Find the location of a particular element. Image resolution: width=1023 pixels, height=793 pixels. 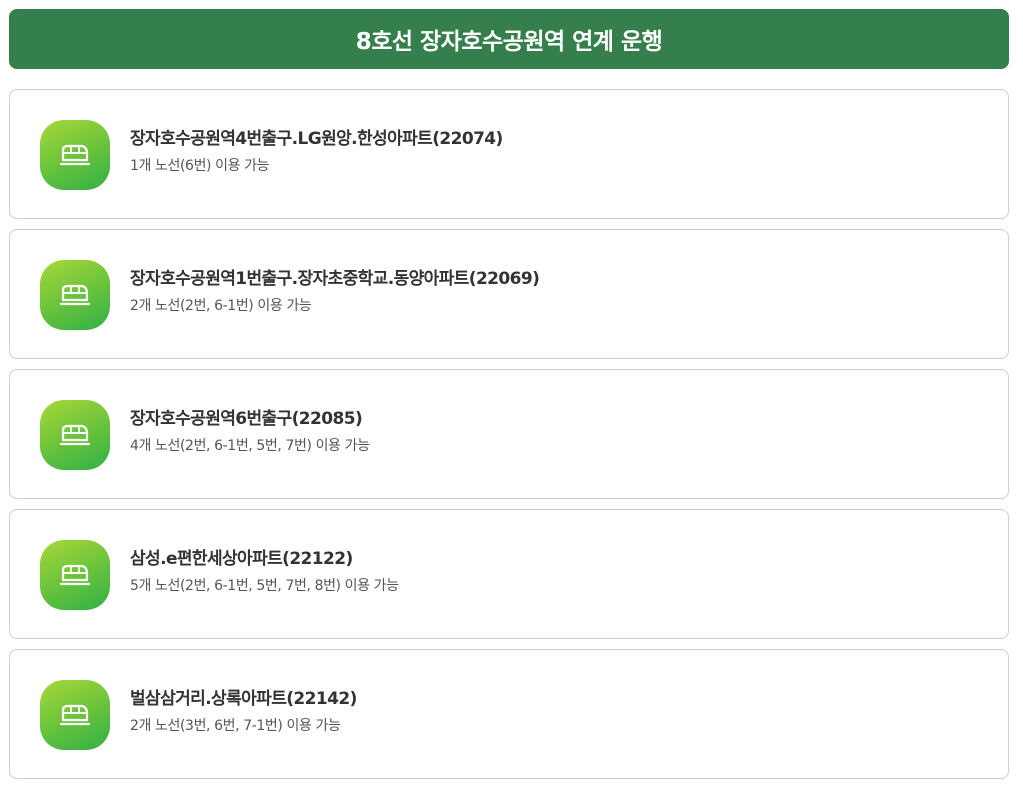

bus-stop-routes: 5개 노선(2번, 6-1번, 5번, 7번, 8번) 이용 가능 is located at coordinates (264, 586).